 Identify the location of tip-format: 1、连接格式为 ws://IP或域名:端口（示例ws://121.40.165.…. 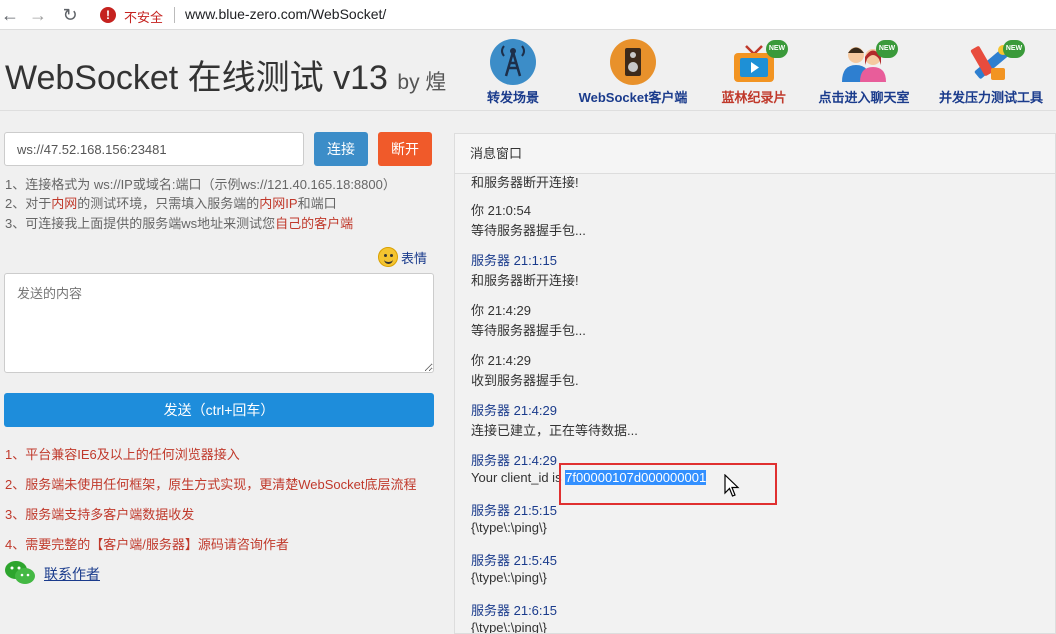
(200, 184).